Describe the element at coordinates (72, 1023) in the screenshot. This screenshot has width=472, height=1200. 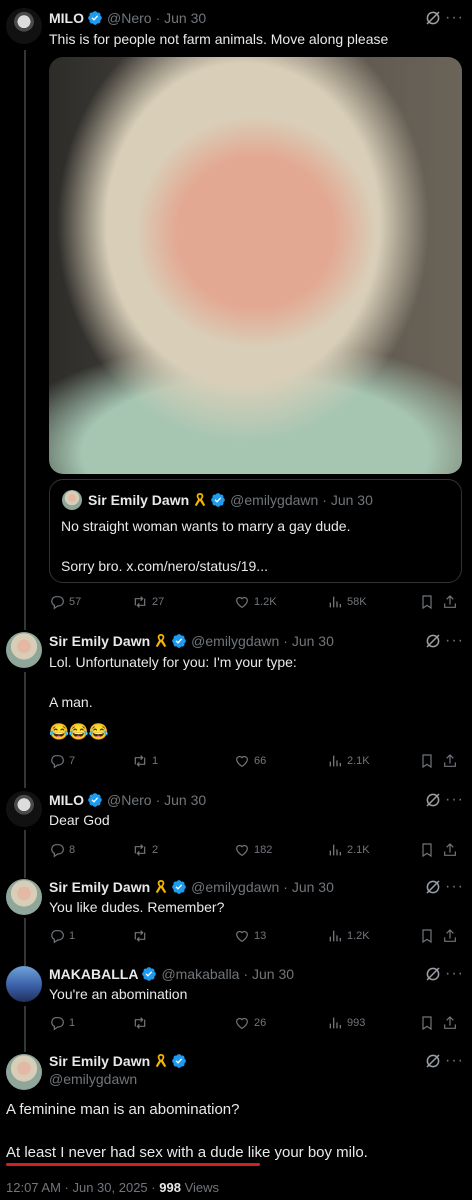
I see `reply-count: 1` at that location.